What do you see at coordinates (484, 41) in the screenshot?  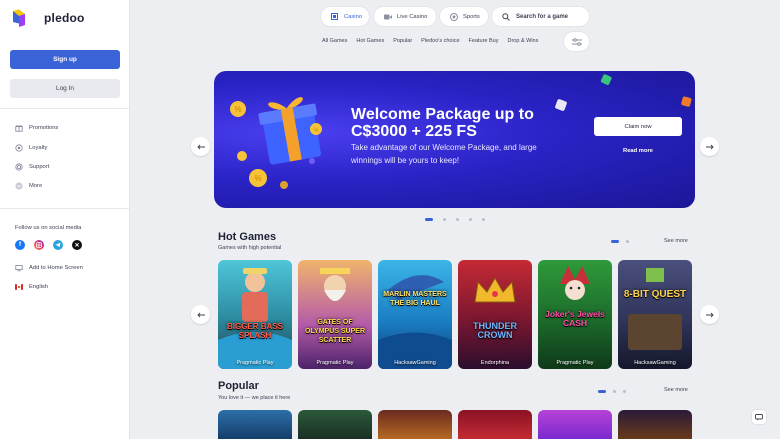 I see `category-feature-buy: Feature Buy` at bounding box center [484, 41].